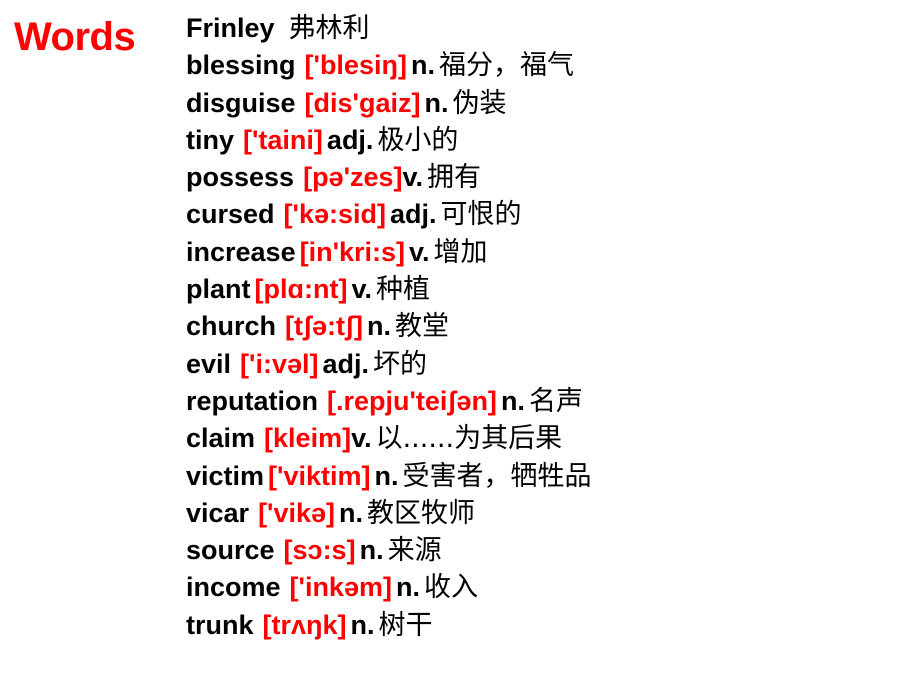  Describe the element at coordinates (231, 326) in the screenshot. I see `word-term: church` at that location.